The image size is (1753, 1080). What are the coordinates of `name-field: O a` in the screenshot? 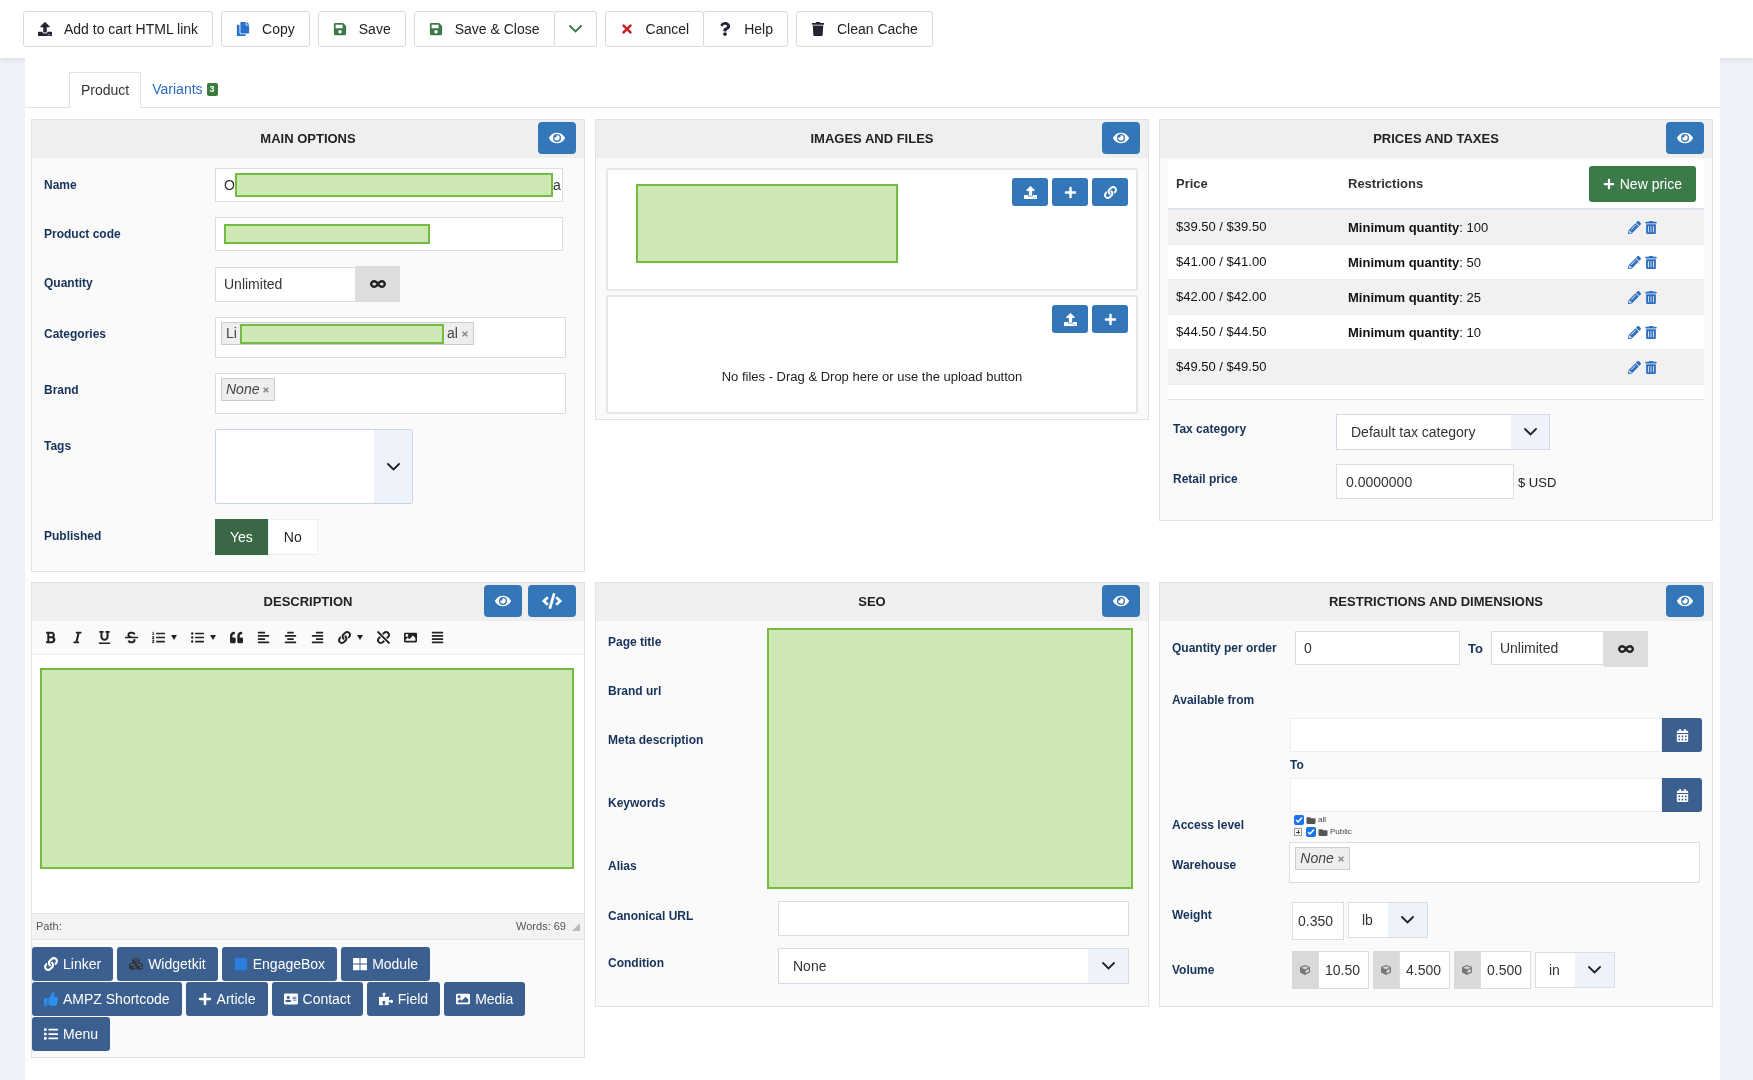 It's located at (389, 185).